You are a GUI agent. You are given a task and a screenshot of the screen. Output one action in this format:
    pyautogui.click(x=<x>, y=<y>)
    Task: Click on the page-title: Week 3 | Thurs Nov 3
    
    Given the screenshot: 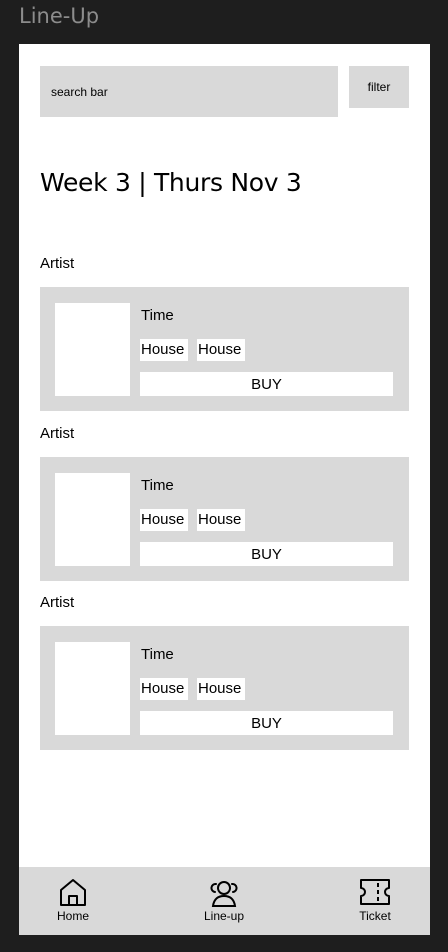 What is the action you would take?
    pyautogui.click(x=171, y=182)
    